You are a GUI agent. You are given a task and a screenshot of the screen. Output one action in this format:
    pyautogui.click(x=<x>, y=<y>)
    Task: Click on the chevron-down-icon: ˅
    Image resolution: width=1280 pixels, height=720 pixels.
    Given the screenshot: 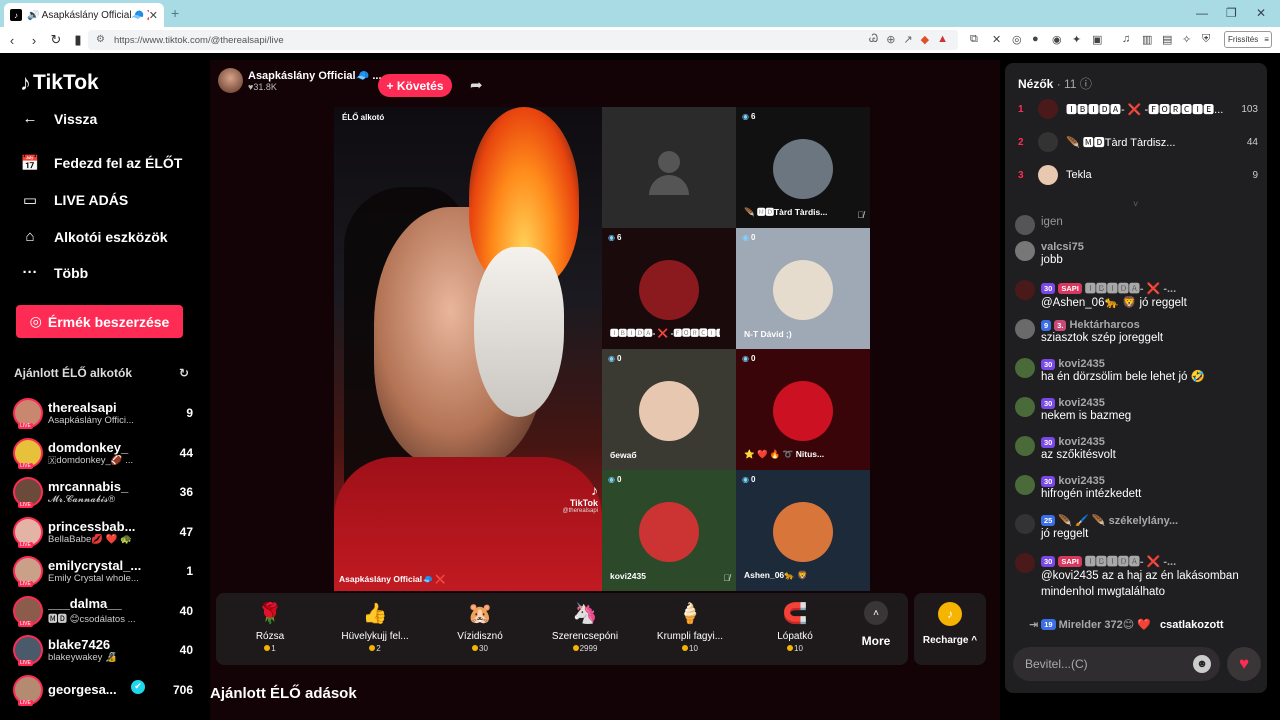 What is the action you would take?
    pyautogui.click(x=1135, y=204)
    